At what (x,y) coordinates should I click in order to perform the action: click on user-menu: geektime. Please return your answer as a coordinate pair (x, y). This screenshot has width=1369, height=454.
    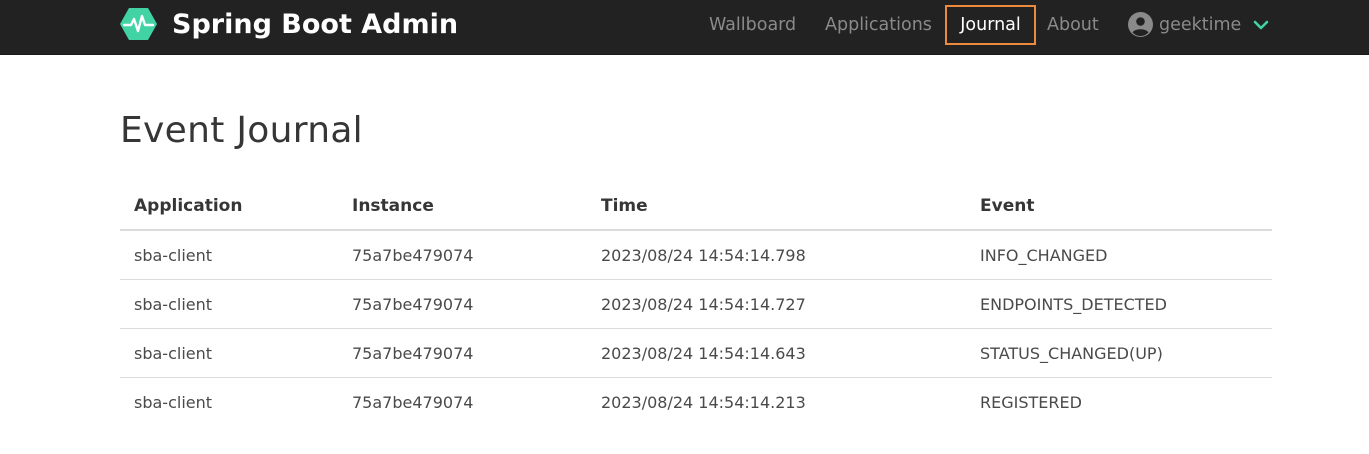
    Looking at the image, I should click on (1198, 24).